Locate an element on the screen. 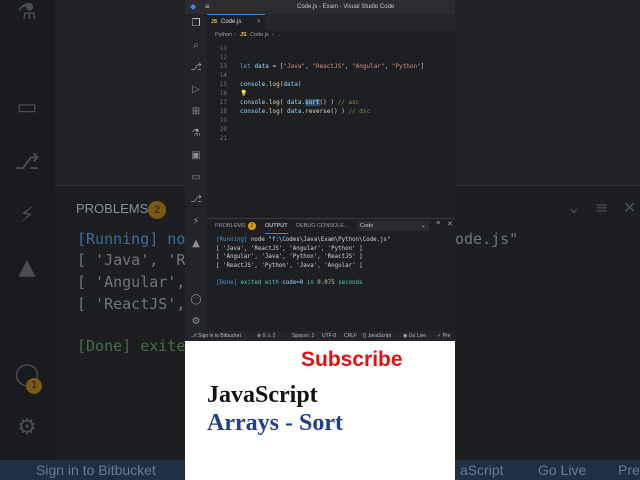  line-number: 21 is located at coordinates (223, 138).